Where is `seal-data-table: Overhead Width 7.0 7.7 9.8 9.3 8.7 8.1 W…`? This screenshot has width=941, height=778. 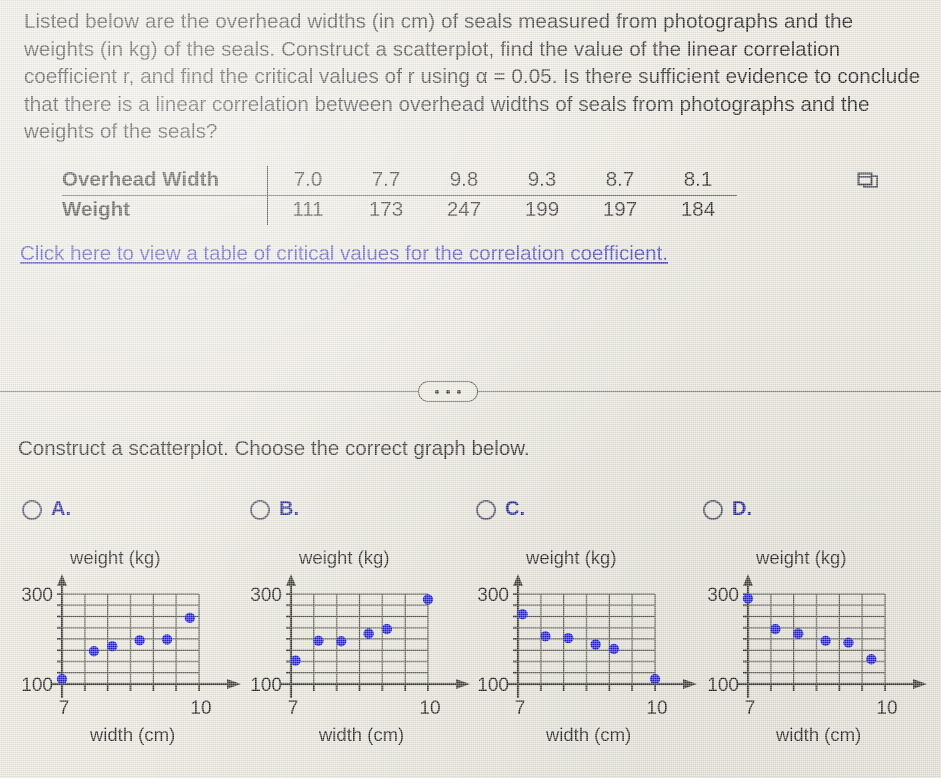
seal-data-table: Overhead Width 7.0 7.7 9.8 9.3 8.7 8.1 W… is located at coordinates (399, 195).